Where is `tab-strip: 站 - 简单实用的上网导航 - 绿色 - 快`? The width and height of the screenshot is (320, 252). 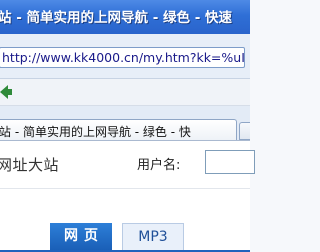 tab-strip: 站 - 简单实用的上网导航 - 绿色 - 快 is located at coordinates (125, 123).